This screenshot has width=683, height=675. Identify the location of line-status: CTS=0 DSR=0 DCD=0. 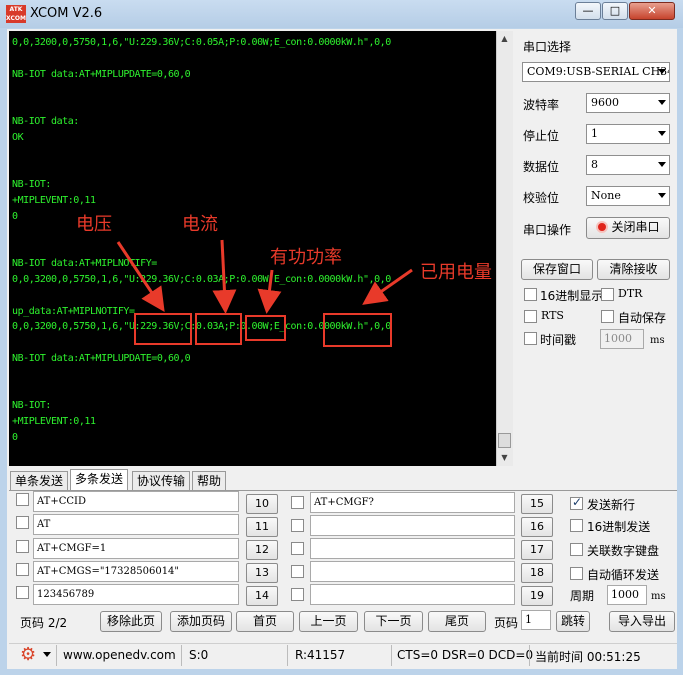
(465, 655).